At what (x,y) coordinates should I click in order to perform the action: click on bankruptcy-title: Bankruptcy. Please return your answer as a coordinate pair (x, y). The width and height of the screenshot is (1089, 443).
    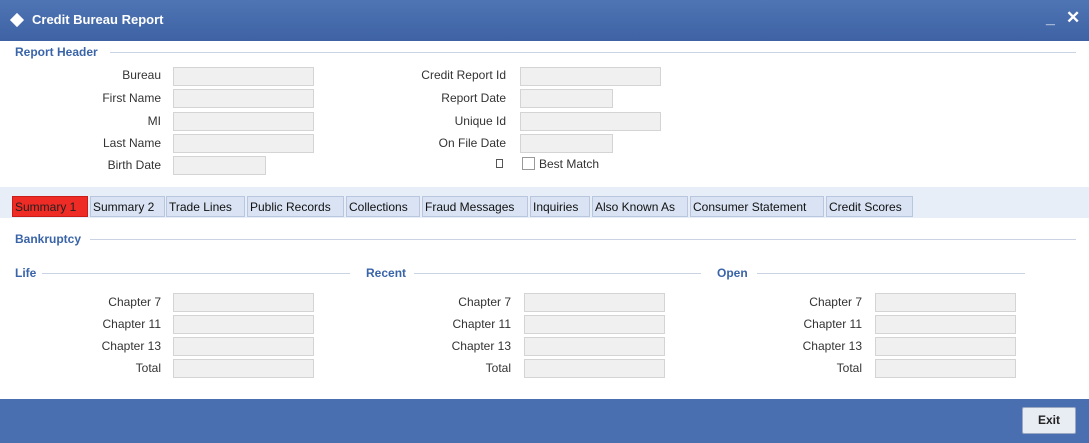
    Looking at the image, I should click on (48, 239).